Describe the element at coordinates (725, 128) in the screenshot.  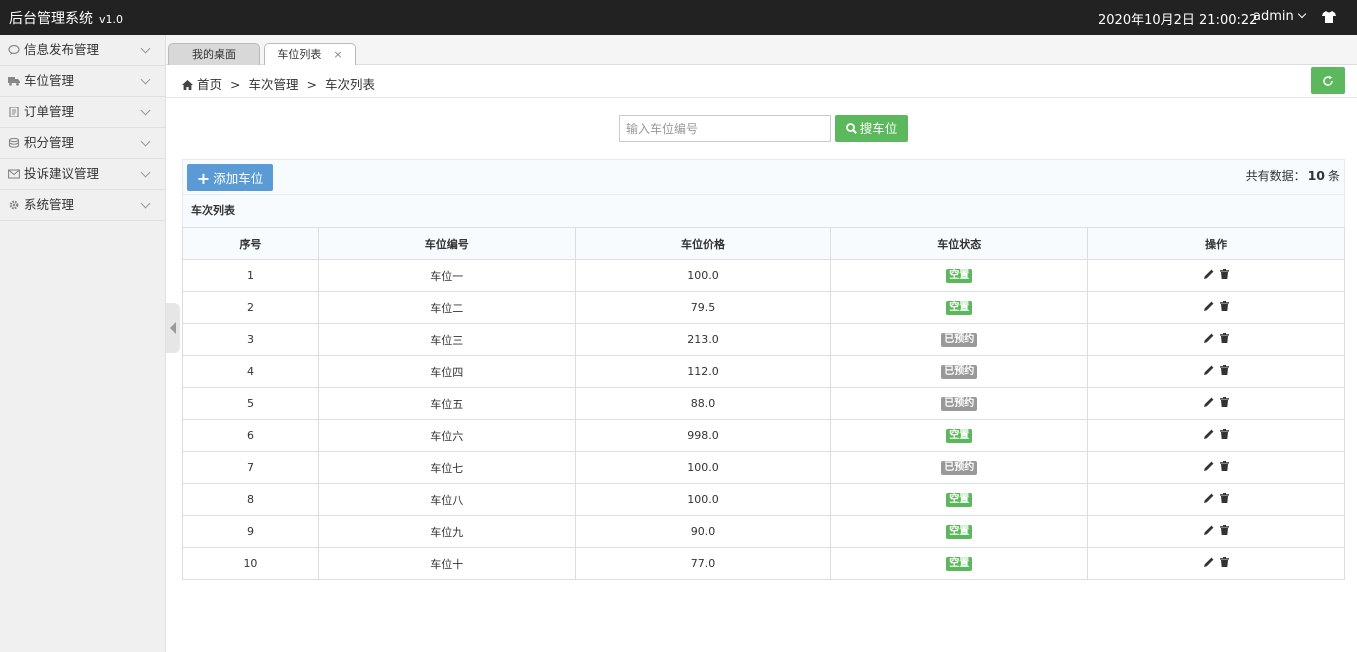
I see `search-input` at that location.